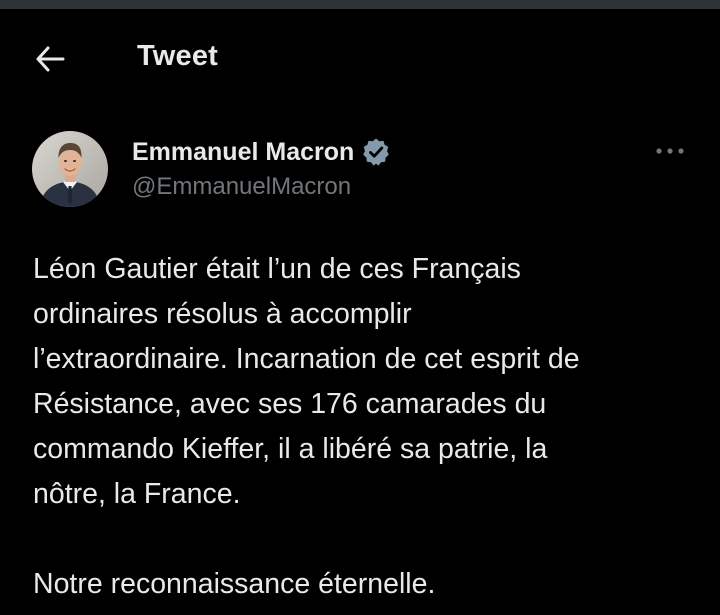 The image size is (720, 615). I want to click on verified-badge-icon, so click(376, 152).